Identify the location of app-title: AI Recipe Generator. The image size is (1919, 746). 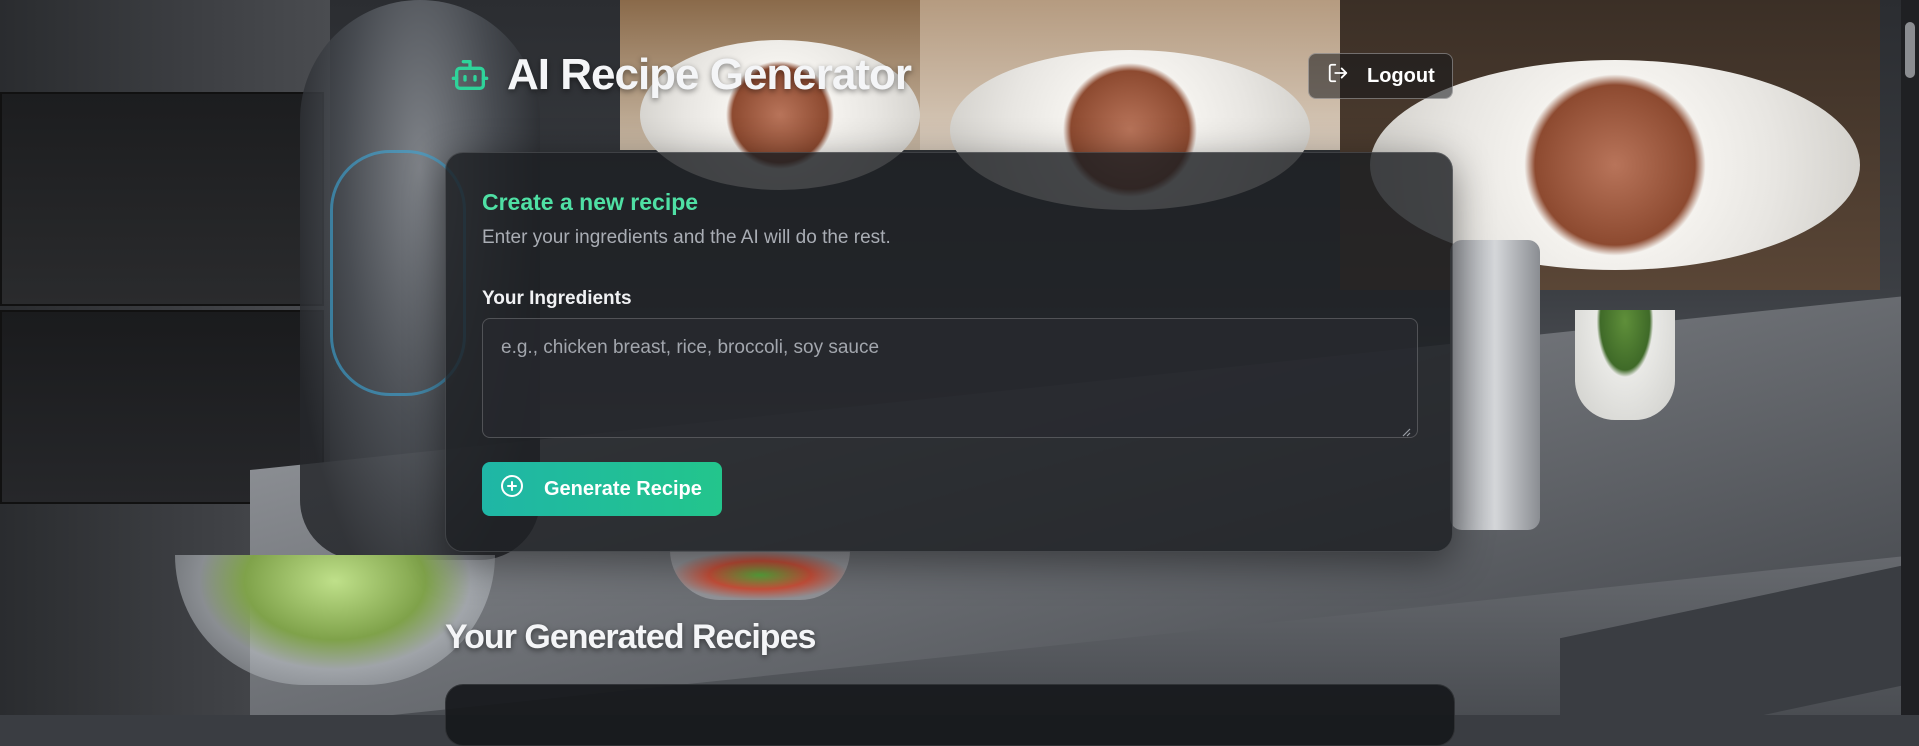
(709, 74).